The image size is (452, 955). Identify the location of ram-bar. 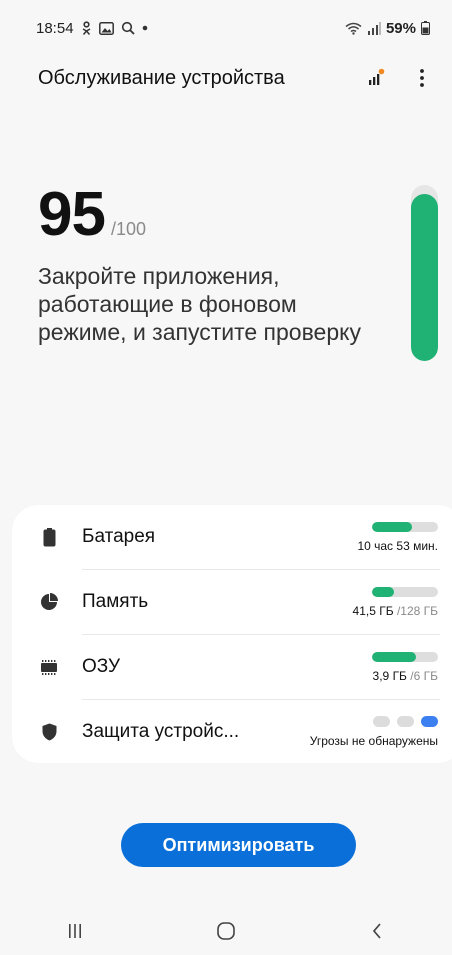
(405, 656).